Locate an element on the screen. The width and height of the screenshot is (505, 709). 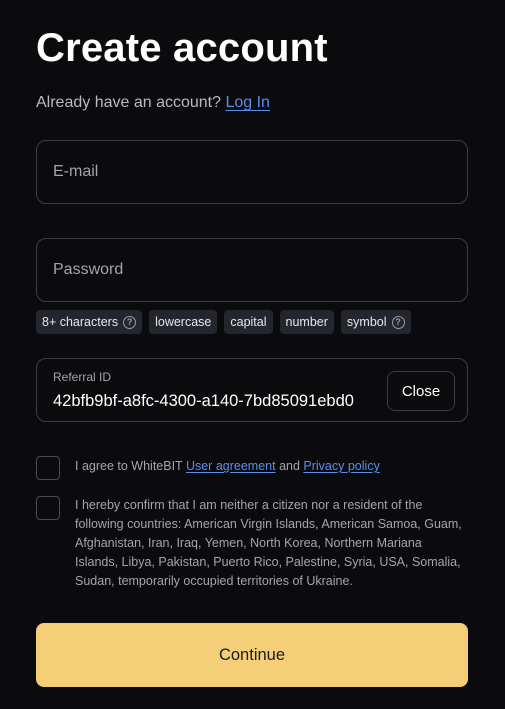
referral-id-label: Referral ID is located at coordinates (82, 377).